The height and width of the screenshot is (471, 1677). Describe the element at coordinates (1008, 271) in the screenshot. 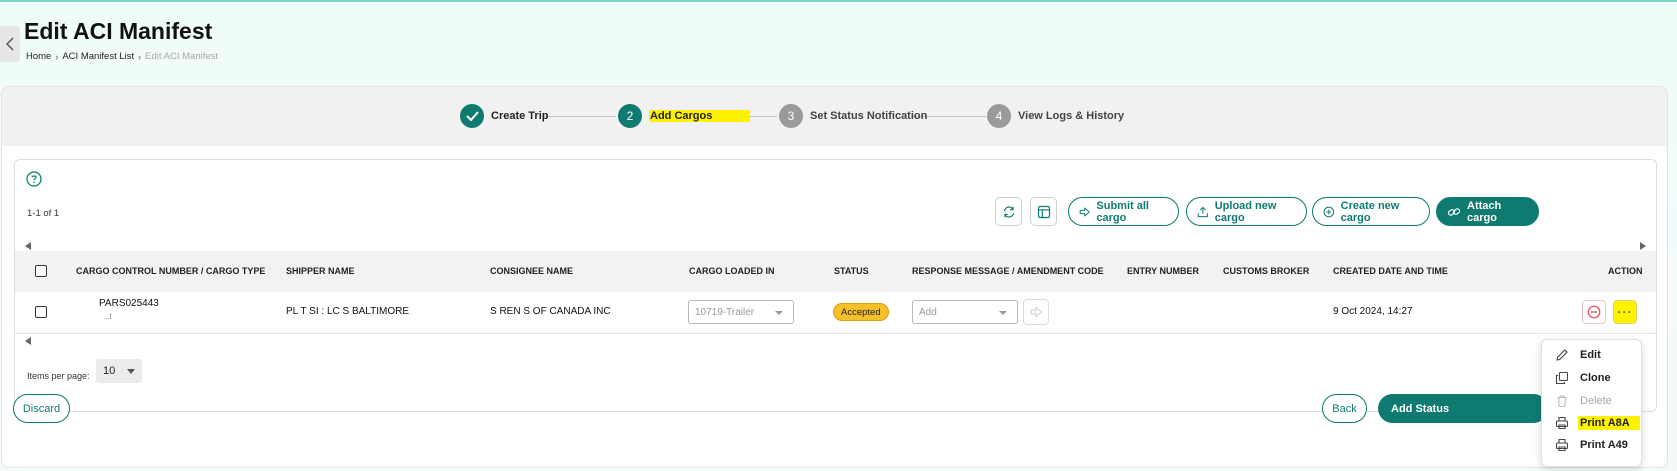

I see `col-response-message: RESPONSE MESSAGE / AMENDMENT CODE` at that location.